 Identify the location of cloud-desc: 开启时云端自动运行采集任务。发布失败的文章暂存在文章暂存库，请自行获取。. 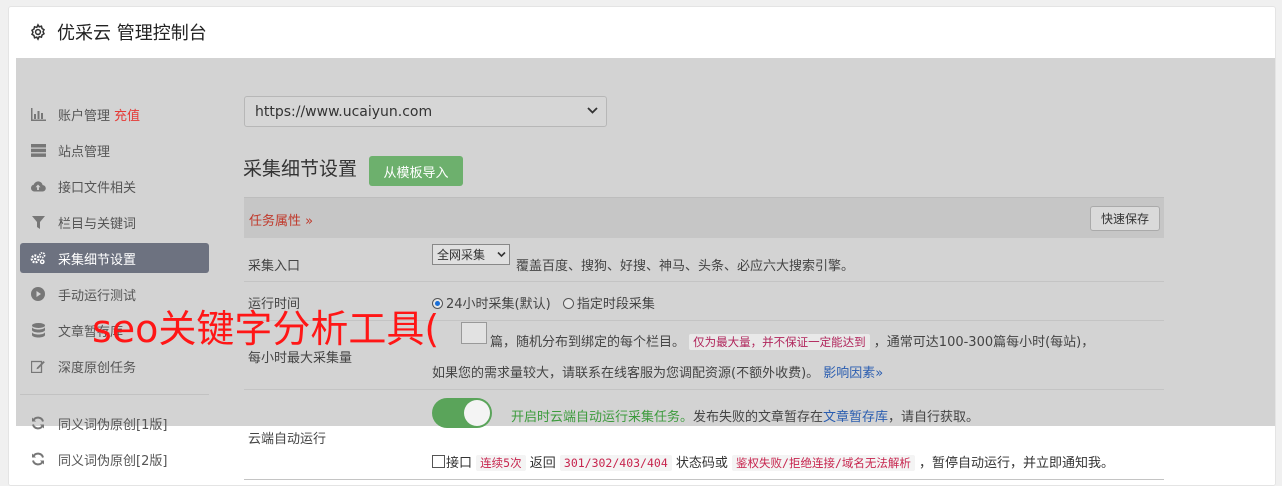
(745, 415).